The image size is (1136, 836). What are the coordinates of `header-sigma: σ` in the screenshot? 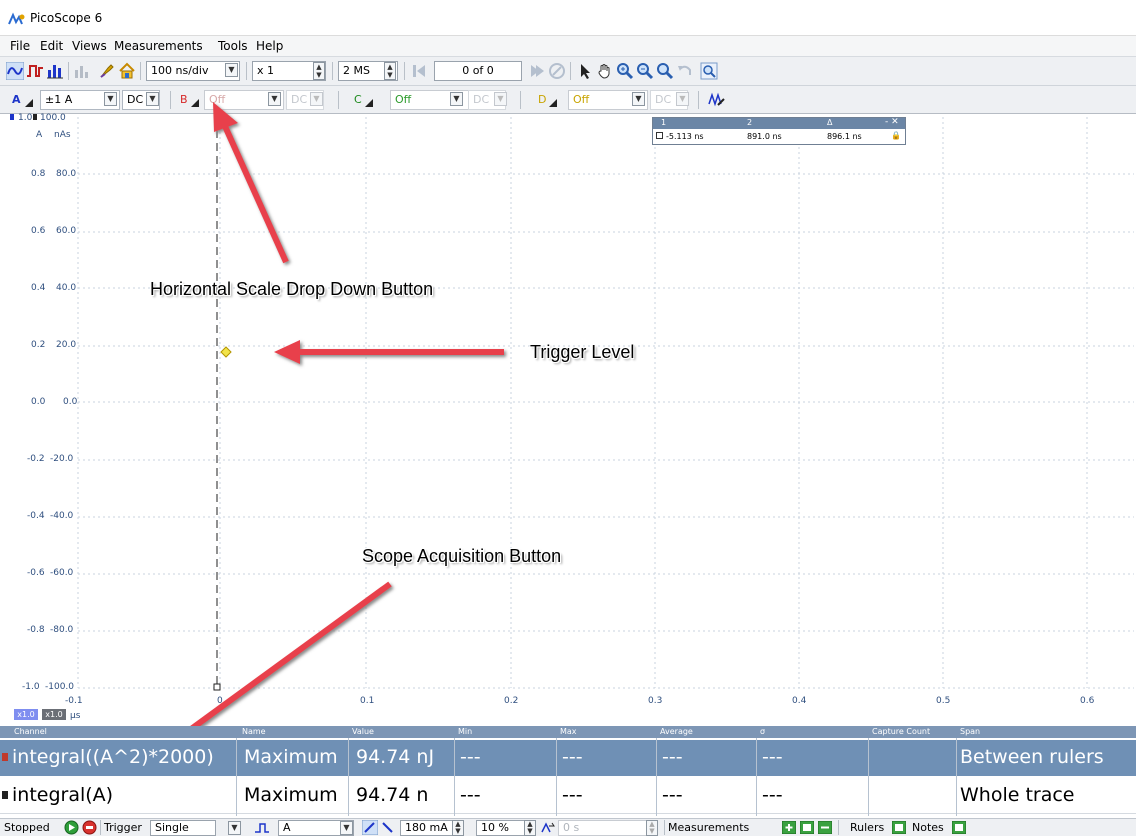 It's located at (762, 731).